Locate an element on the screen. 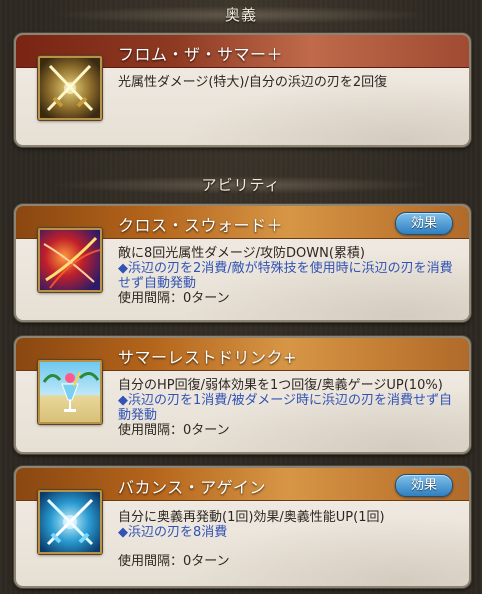 Image resolution: width=482 pixels, height=594 pixels. tropical-drink-icon is located at coordinates (70, 392).